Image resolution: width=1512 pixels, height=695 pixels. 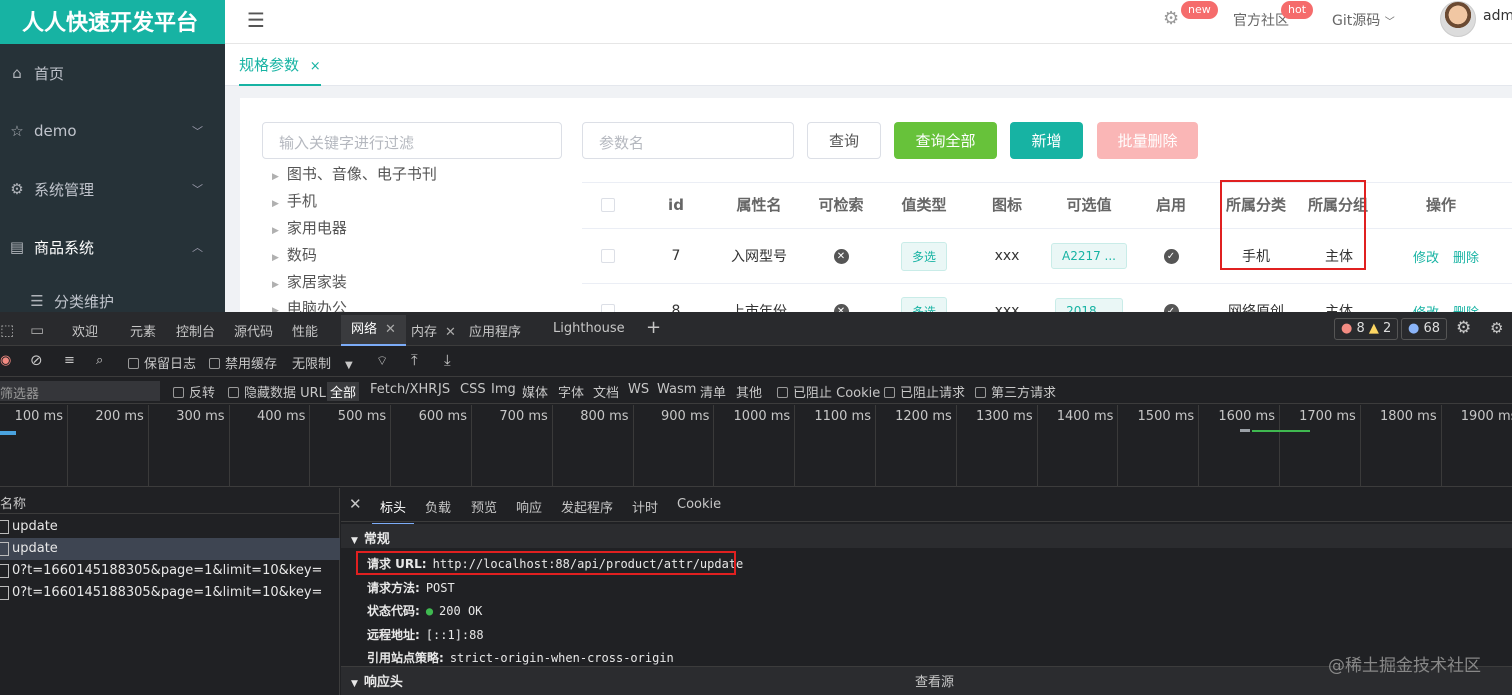 I want to click on query-all-button: 查询全部, so click(x=945, y=140).